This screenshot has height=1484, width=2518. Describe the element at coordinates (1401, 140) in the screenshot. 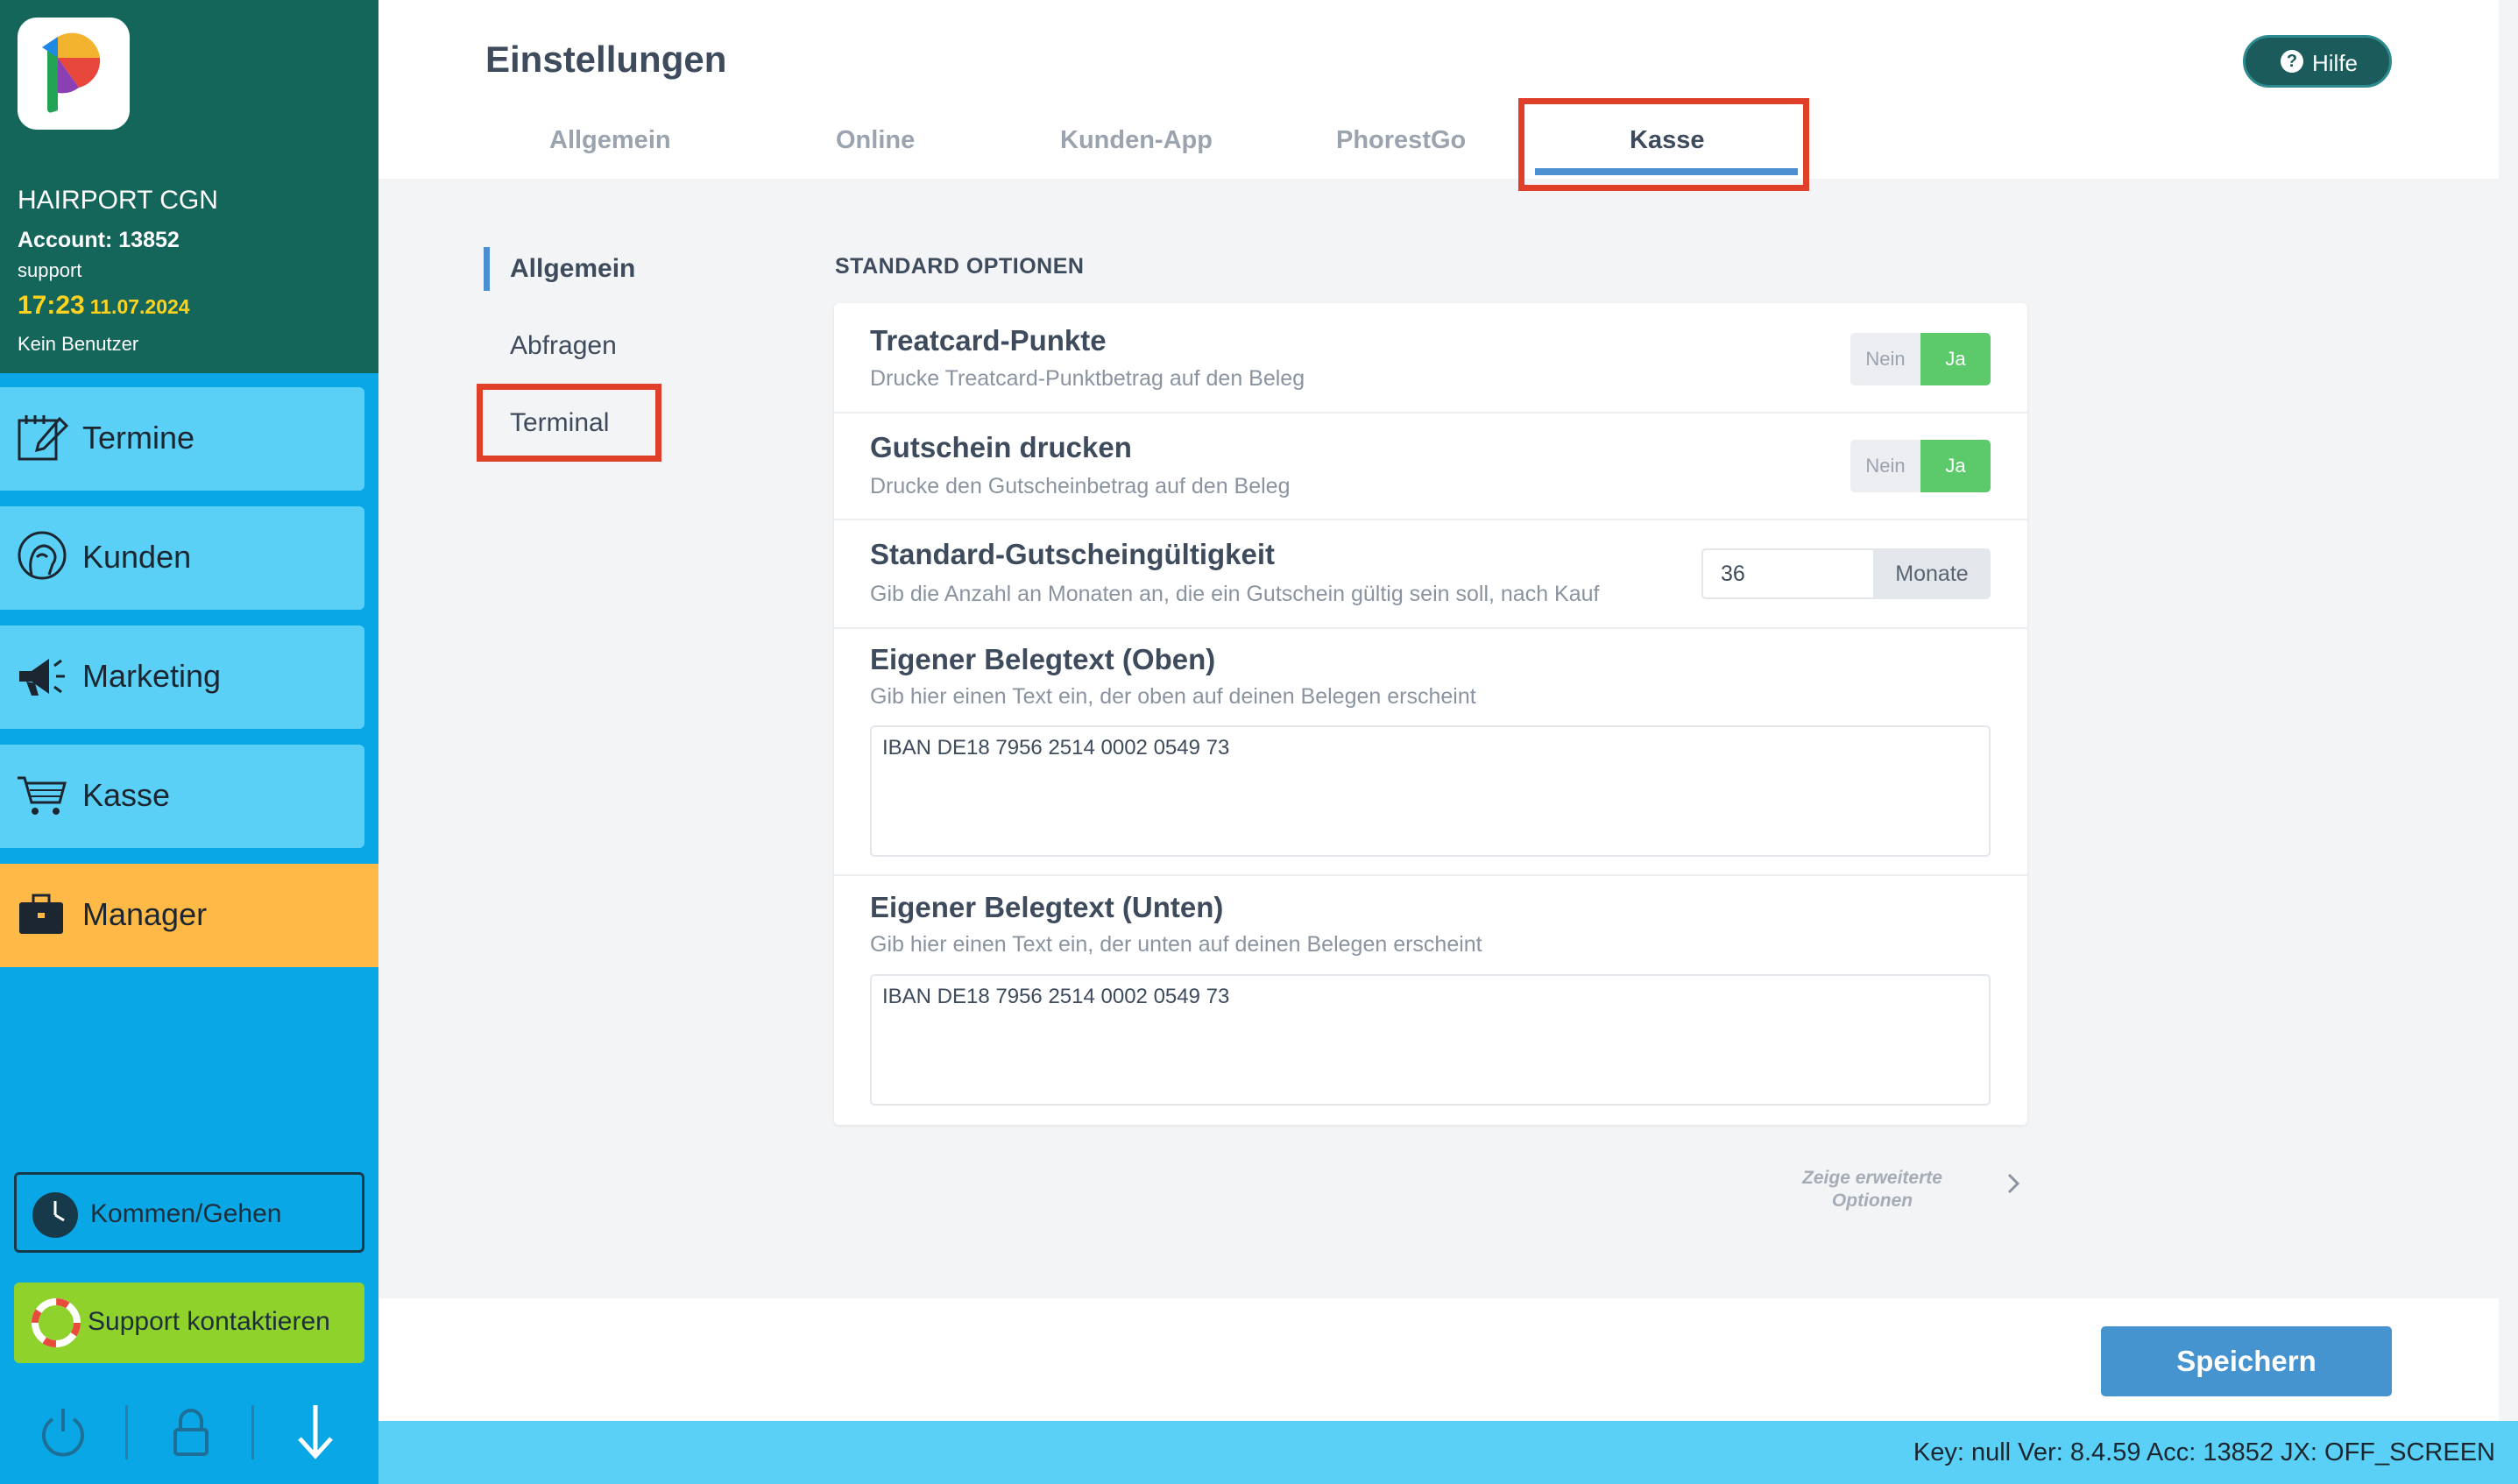

I see `tab-phorestgo: PhorestGo` at that location.